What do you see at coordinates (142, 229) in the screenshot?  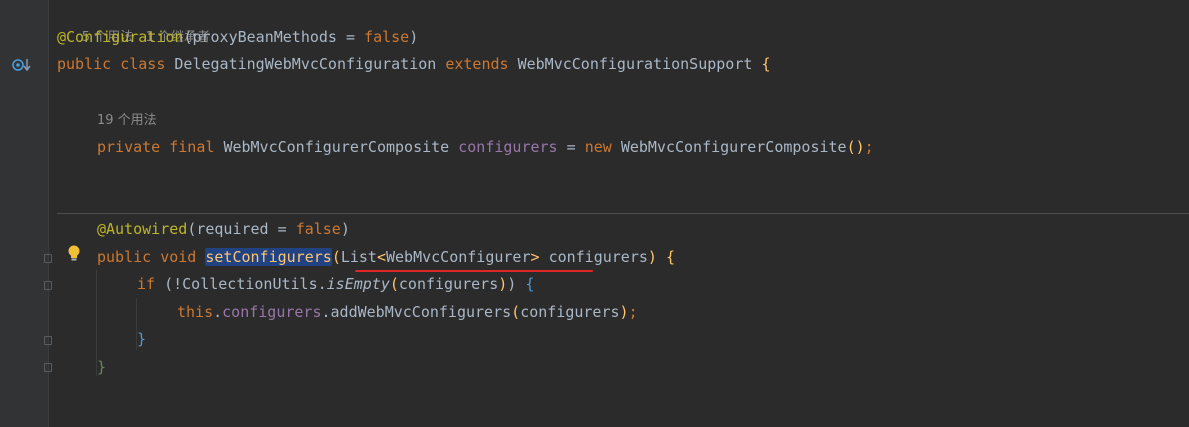 I see `autowired-annotation: @Autowired` at bounding box center [142, 229].